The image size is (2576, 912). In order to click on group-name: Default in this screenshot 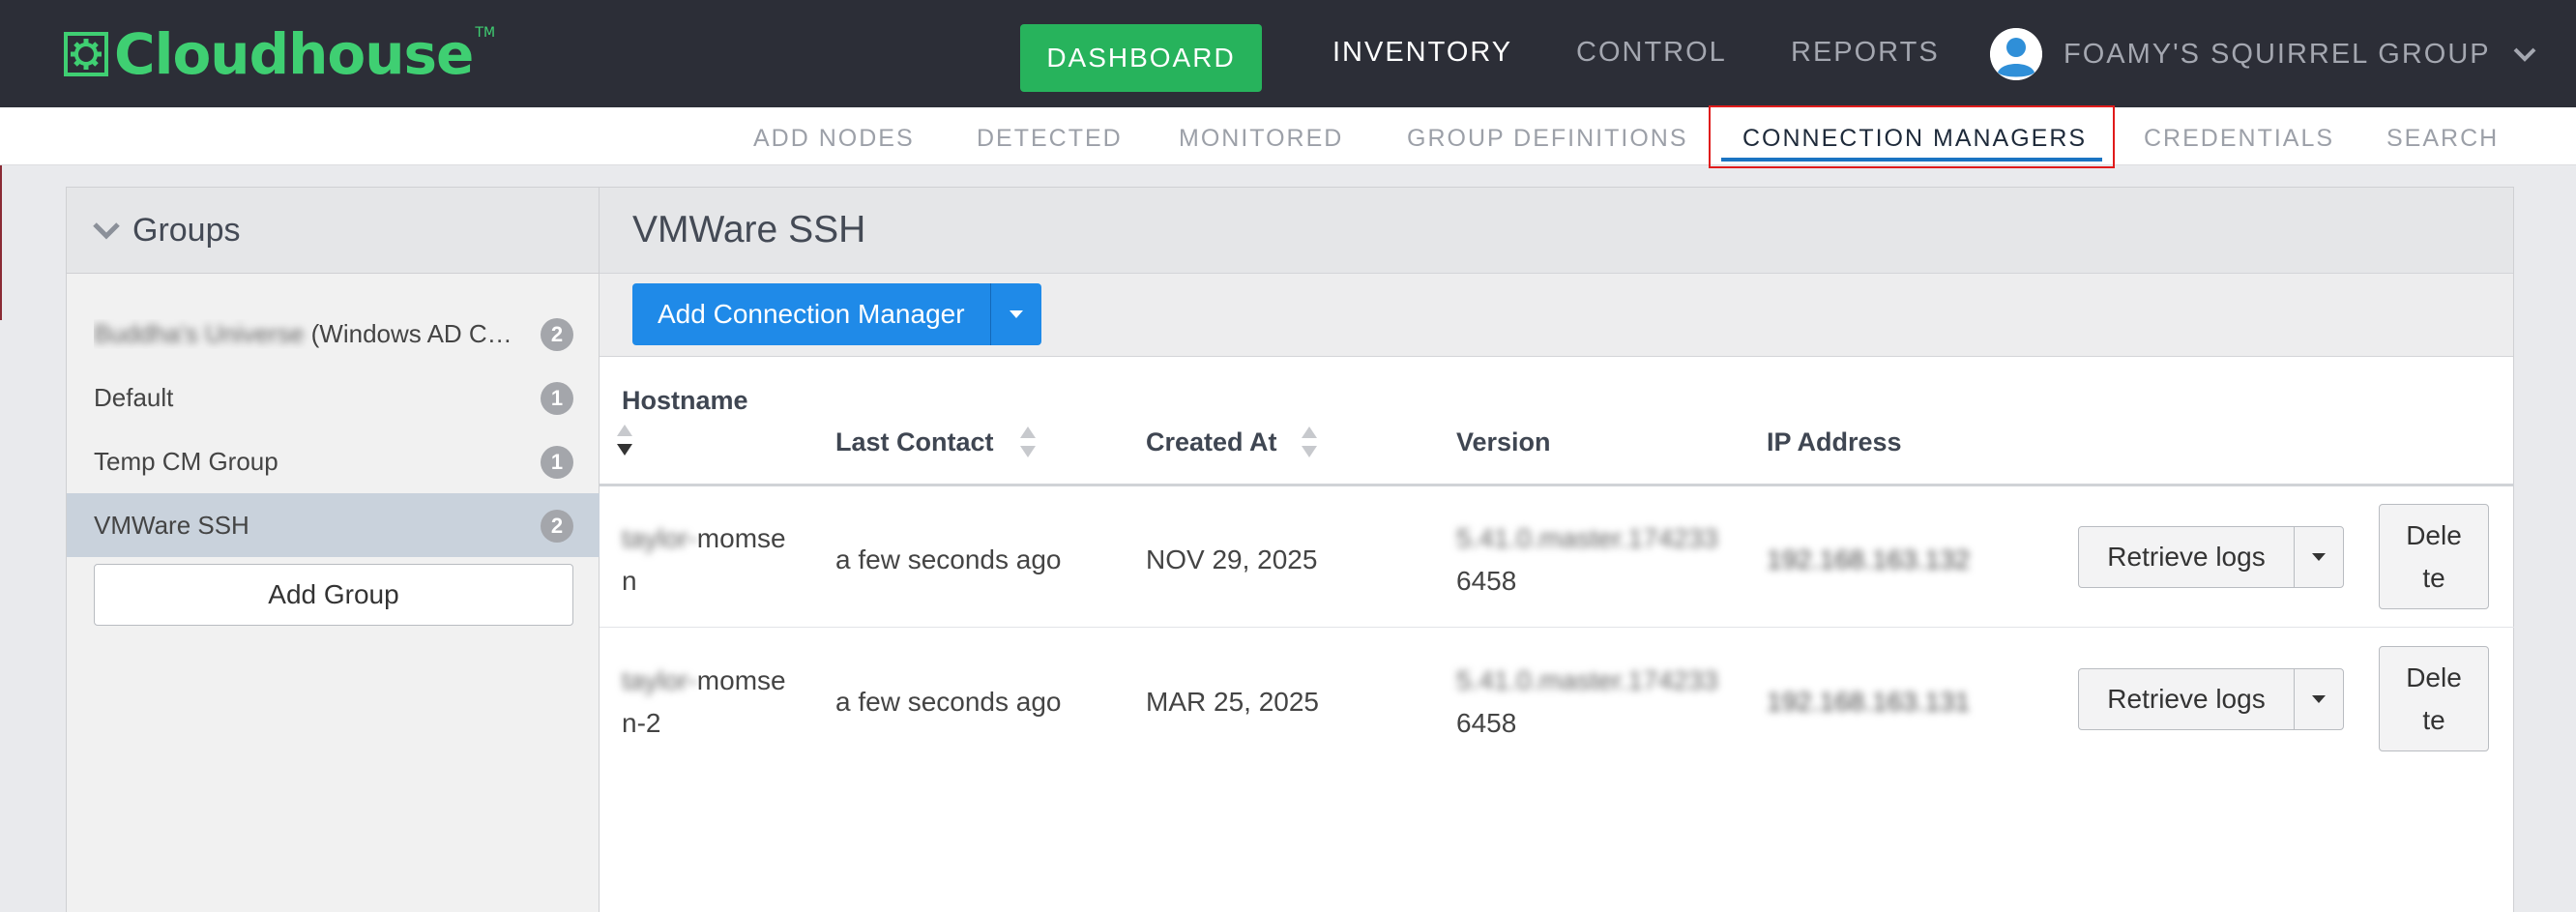, I will do `click(134, 397)`.